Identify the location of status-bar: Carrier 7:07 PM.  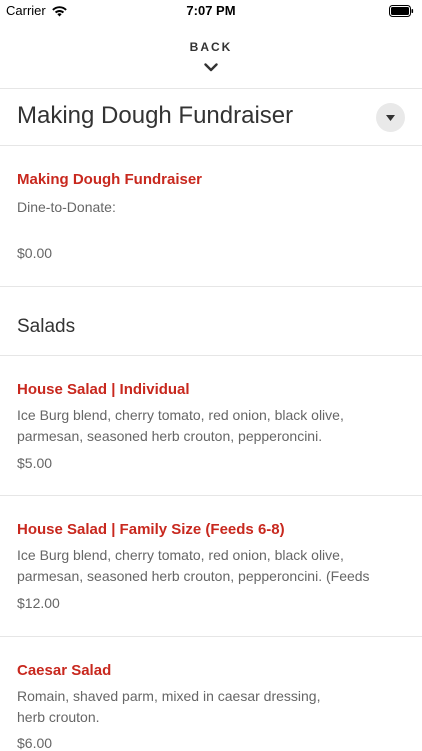
(211, 11).